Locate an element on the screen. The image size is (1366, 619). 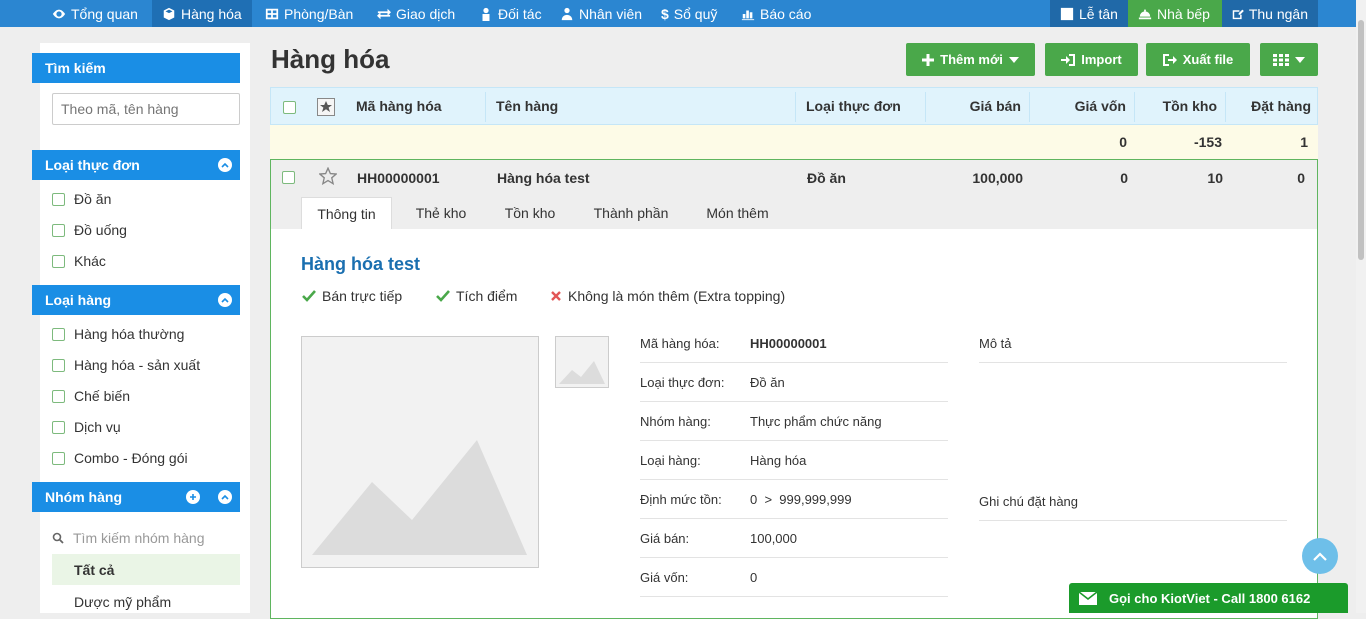
nav-products: Hàng hóa is located at coordinates (202, 13).